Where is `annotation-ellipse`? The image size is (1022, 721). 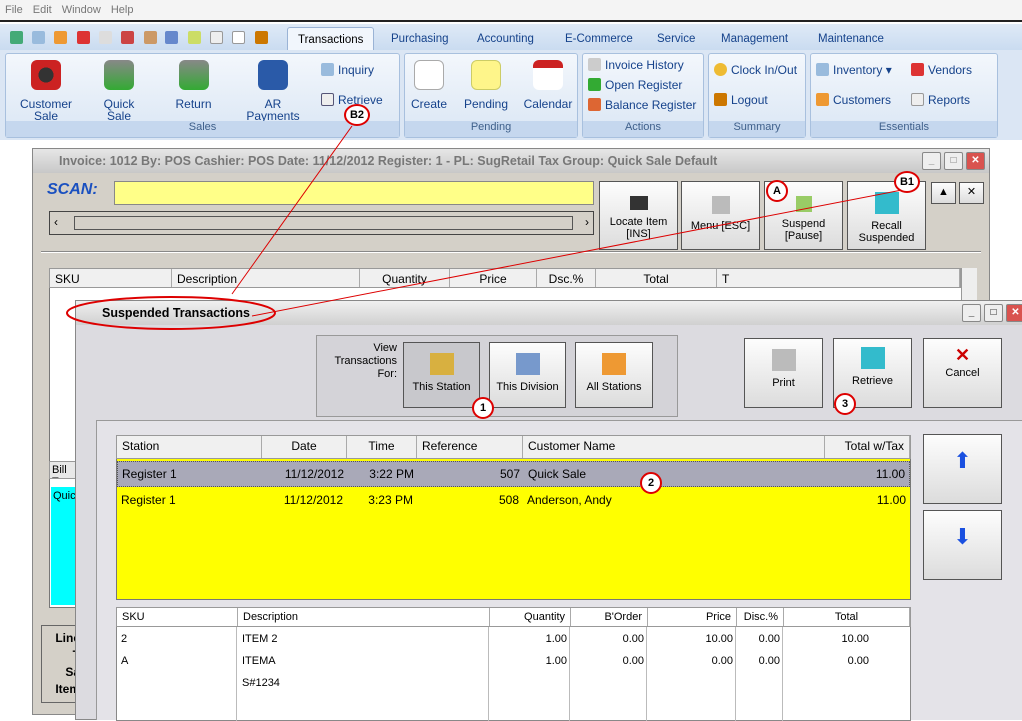
annotation-ellipse is located at coordinates (171, 313).